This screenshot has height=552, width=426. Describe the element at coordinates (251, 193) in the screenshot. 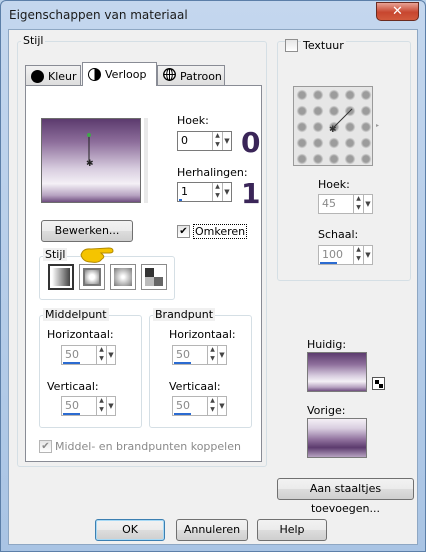

I see `repeats-annotation-number: 1` at that location.